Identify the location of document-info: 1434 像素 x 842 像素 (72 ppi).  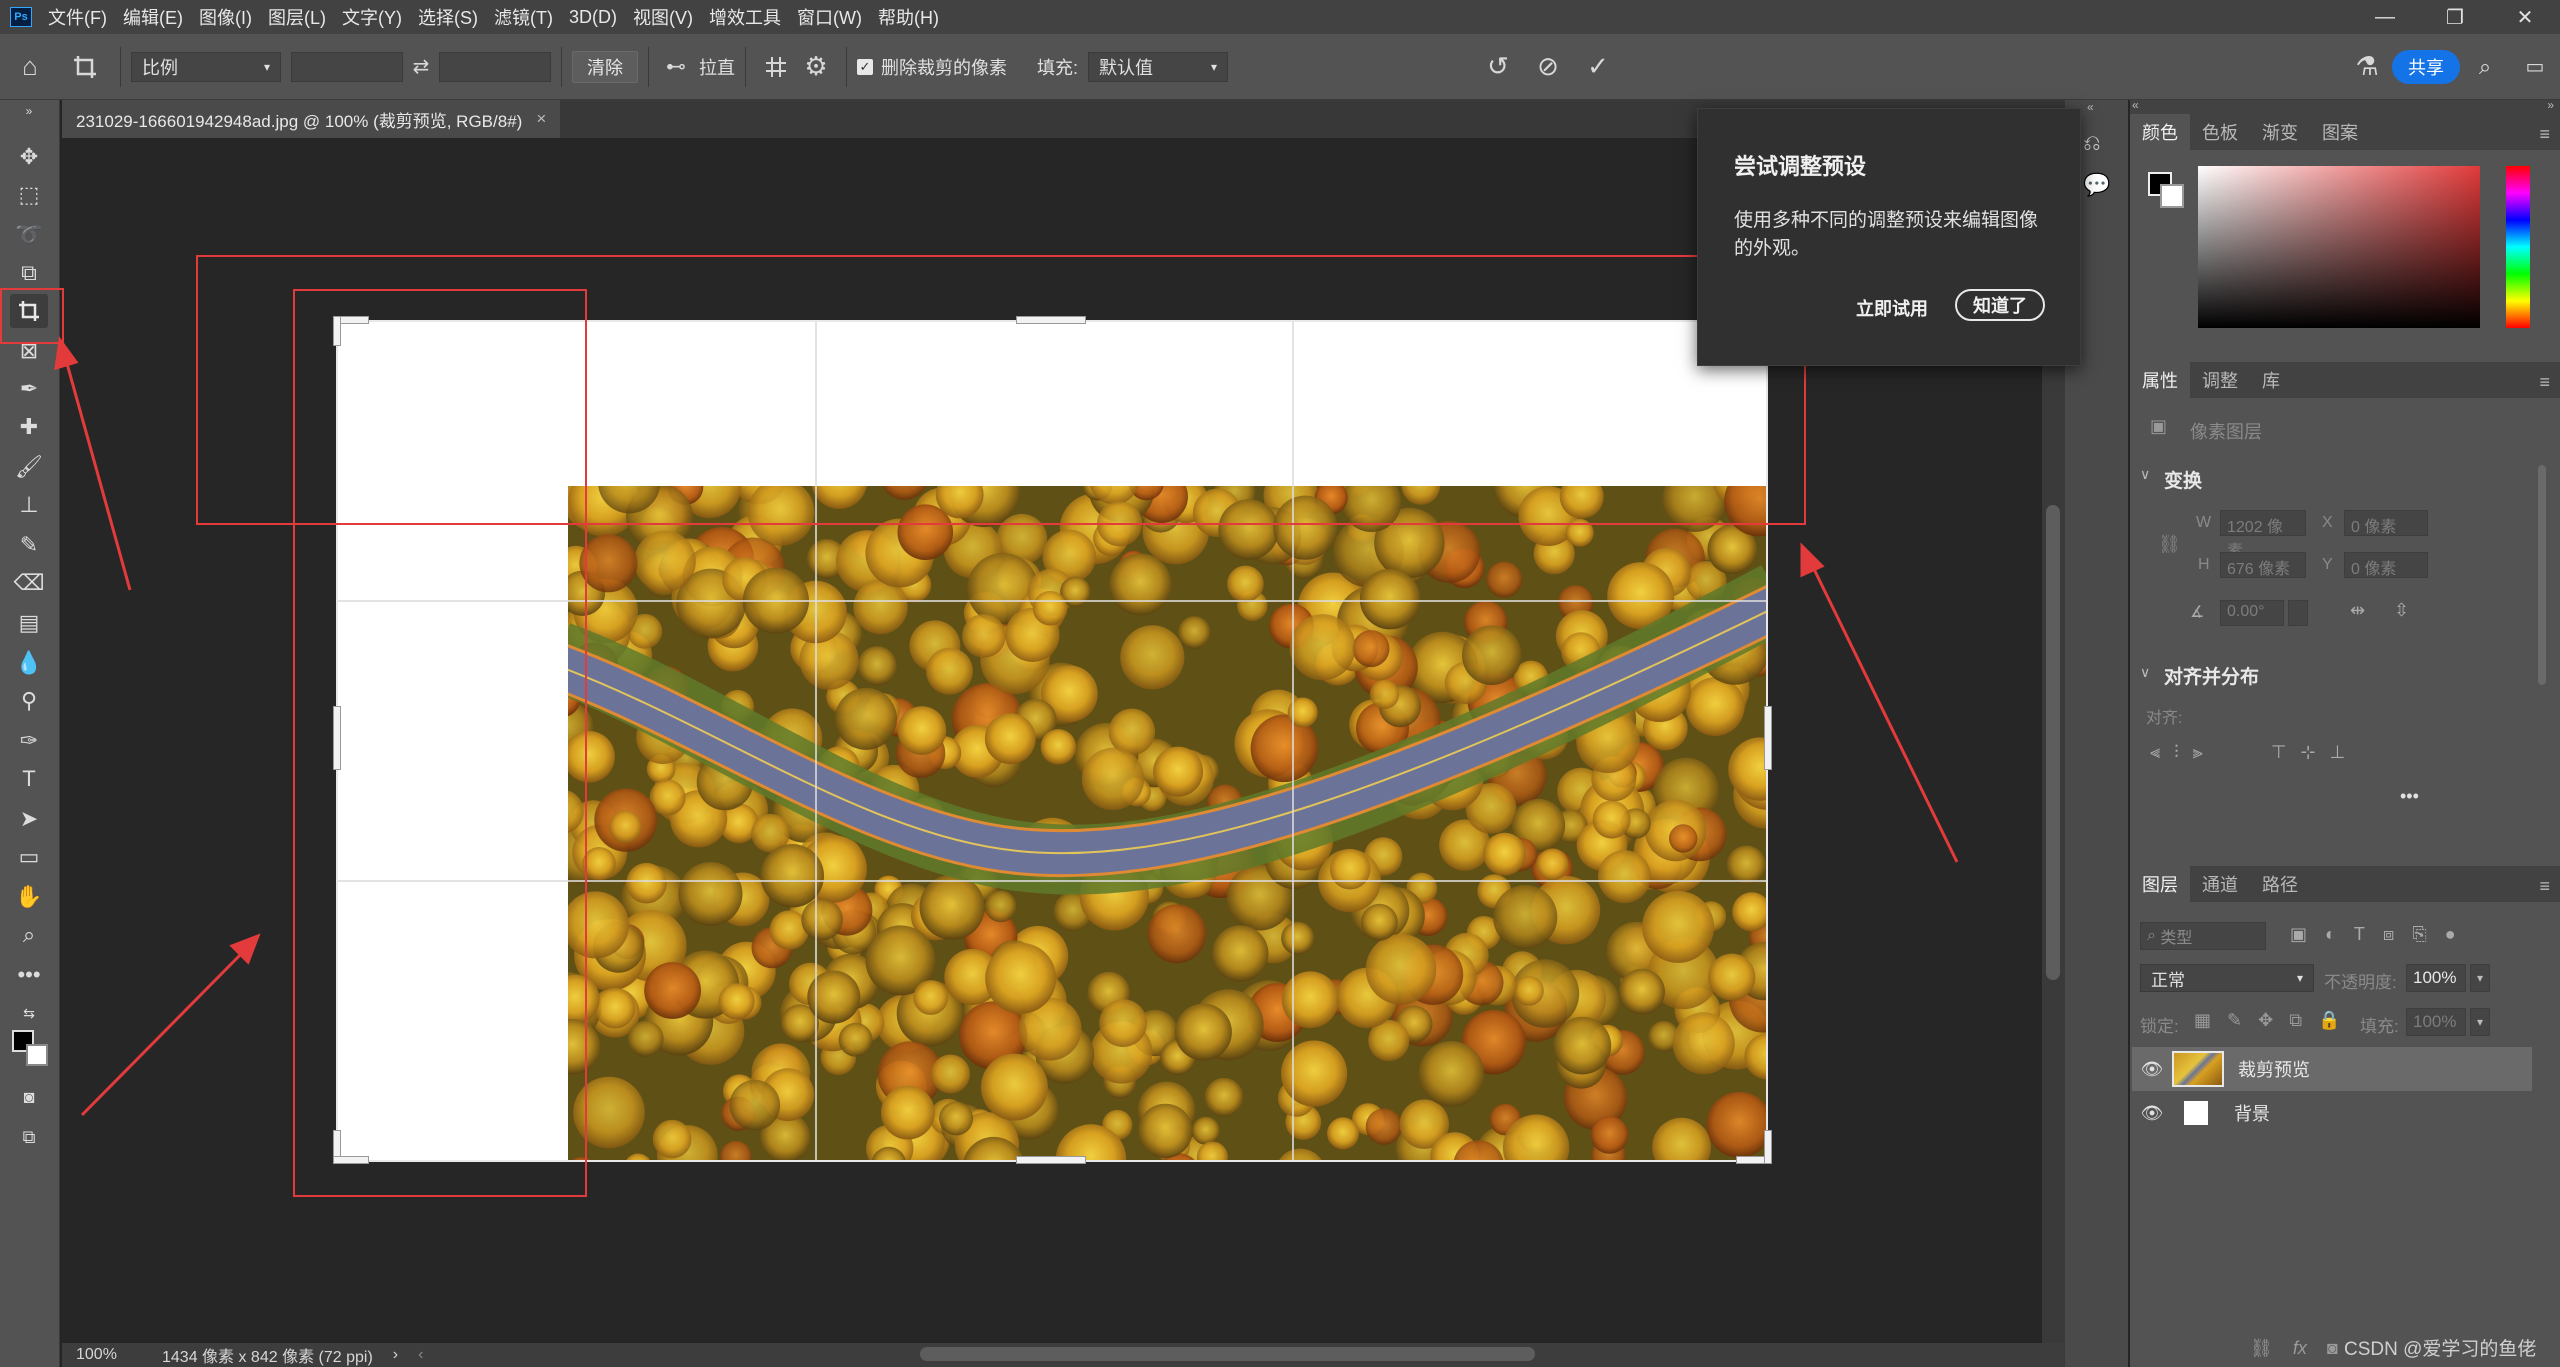
(267, 1357).